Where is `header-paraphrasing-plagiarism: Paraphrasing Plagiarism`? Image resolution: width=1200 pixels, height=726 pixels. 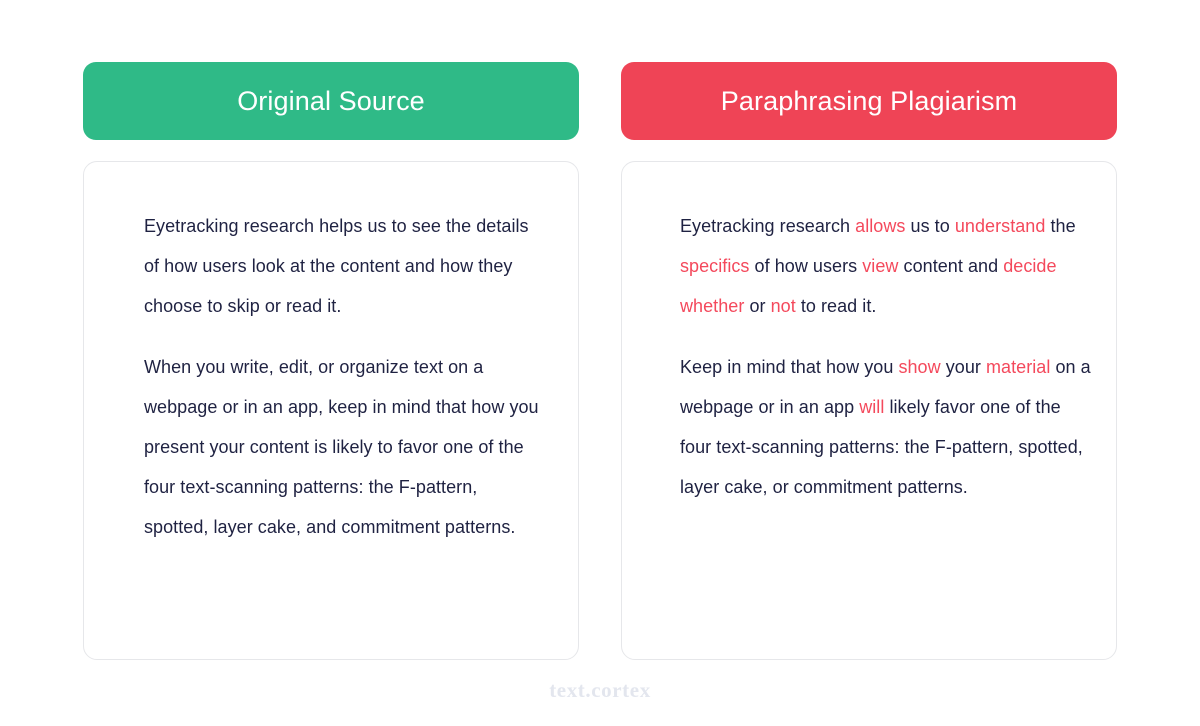
header-paraphrasing-plagiarism: Paraphrasing Plagiarism is located at coordinates (869, 101).